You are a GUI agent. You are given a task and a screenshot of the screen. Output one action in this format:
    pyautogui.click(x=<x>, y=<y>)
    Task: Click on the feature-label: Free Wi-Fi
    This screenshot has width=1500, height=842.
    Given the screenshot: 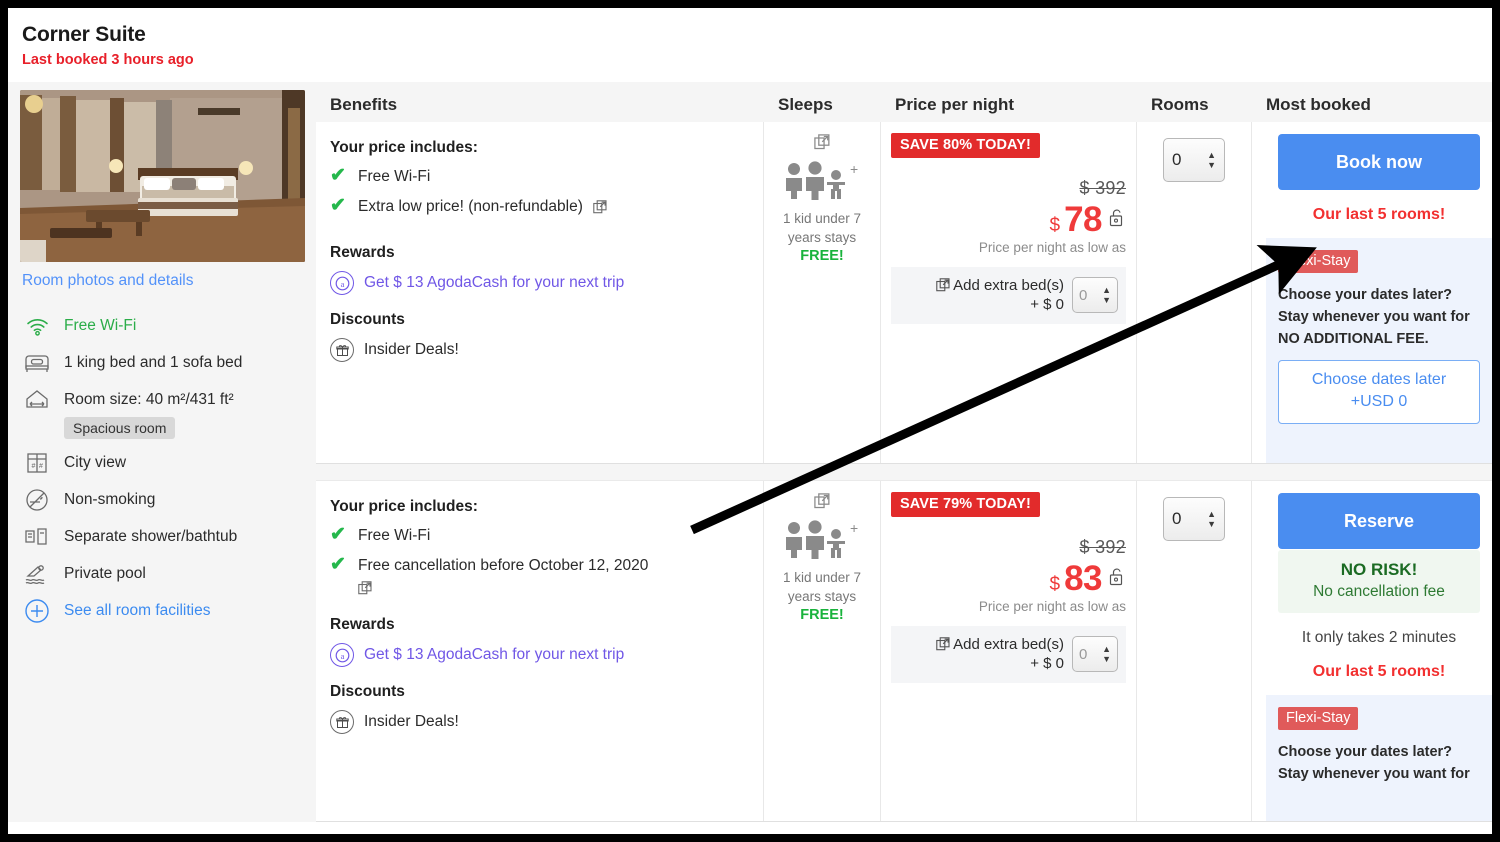 What is the action you would take?
    pyautogui.click(x=100, y=325)
    